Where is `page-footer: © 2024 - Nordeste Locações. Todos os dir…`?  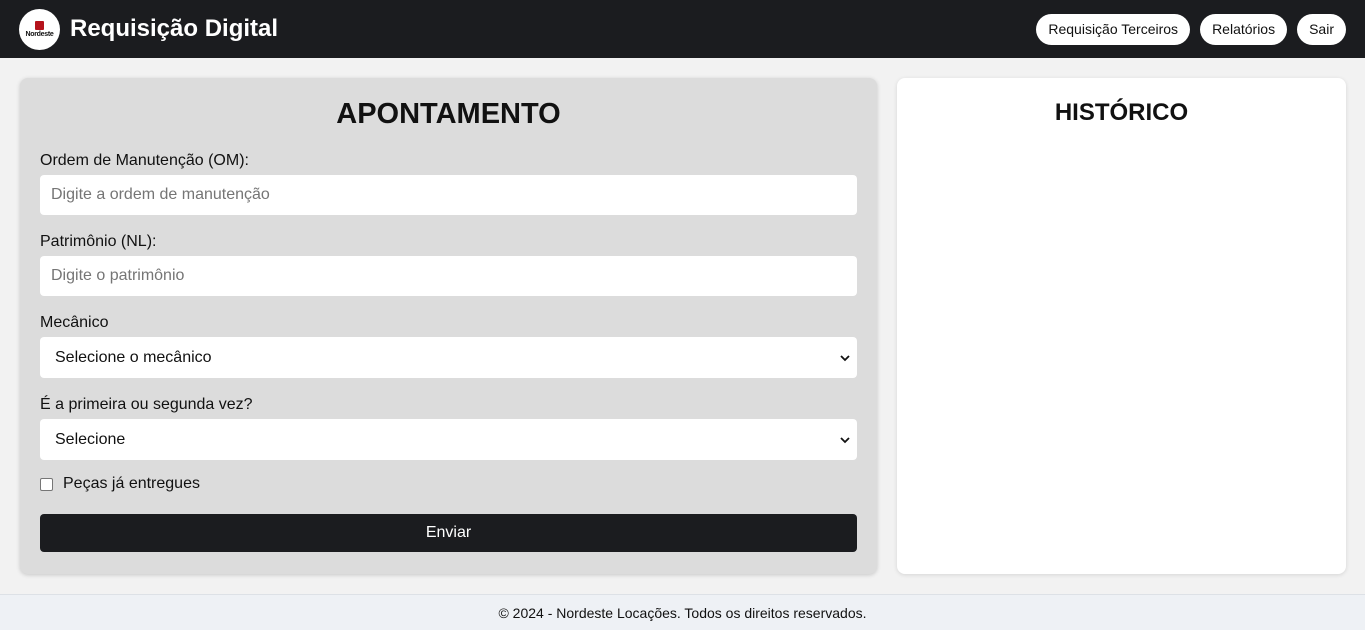
page-footer: © 2024 - Nordeste Locações. Todos os dir… is located at coordinates (682, 612).